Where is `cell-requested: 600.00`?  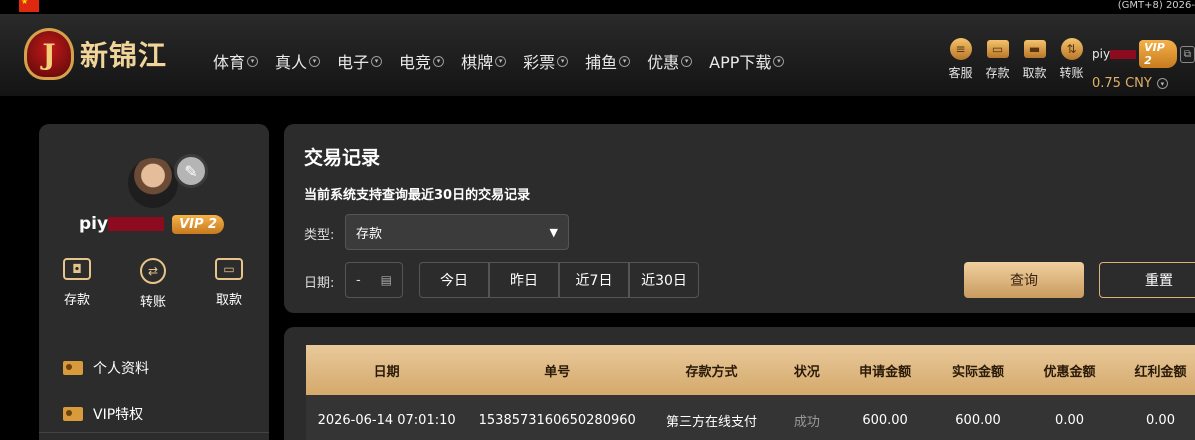
cell-requested: 600.00 is located at coordinates (885, 420).